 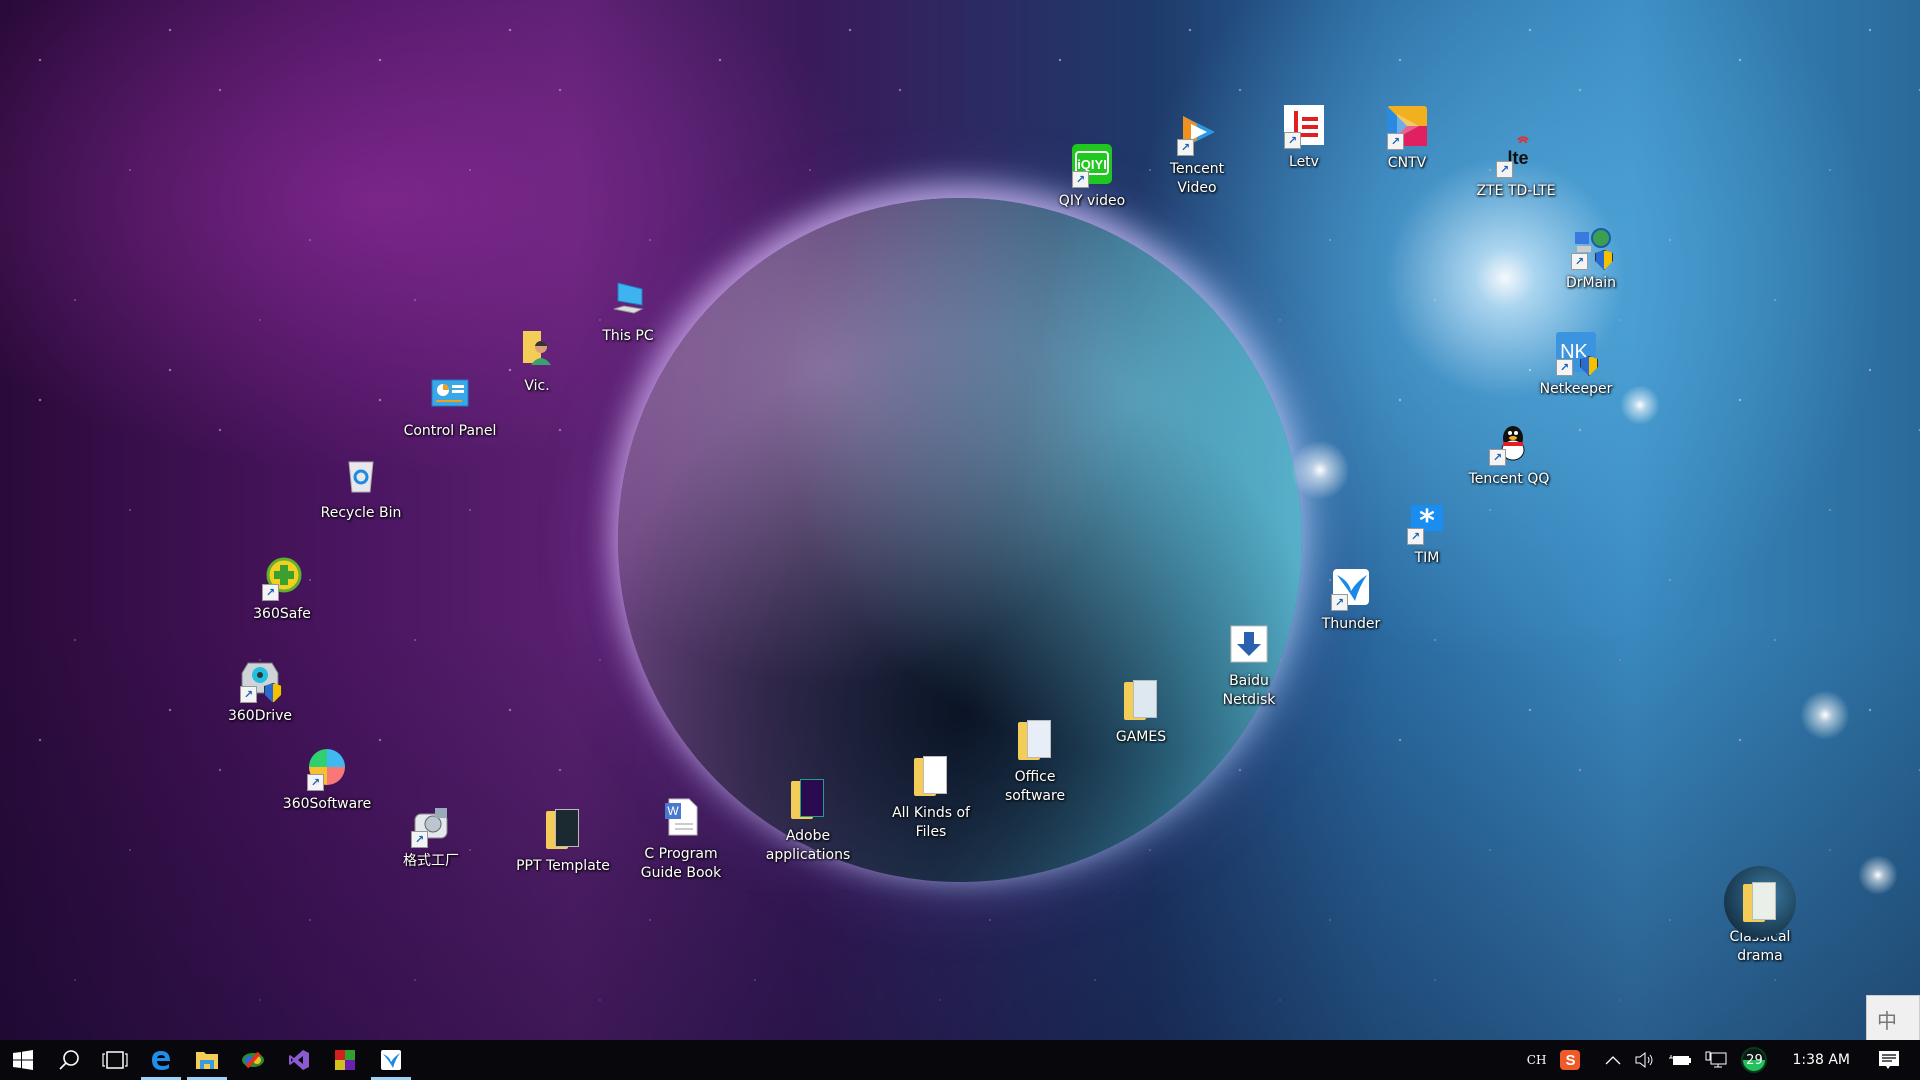 I want to click on network-button, so click(x=1716, y=1060).